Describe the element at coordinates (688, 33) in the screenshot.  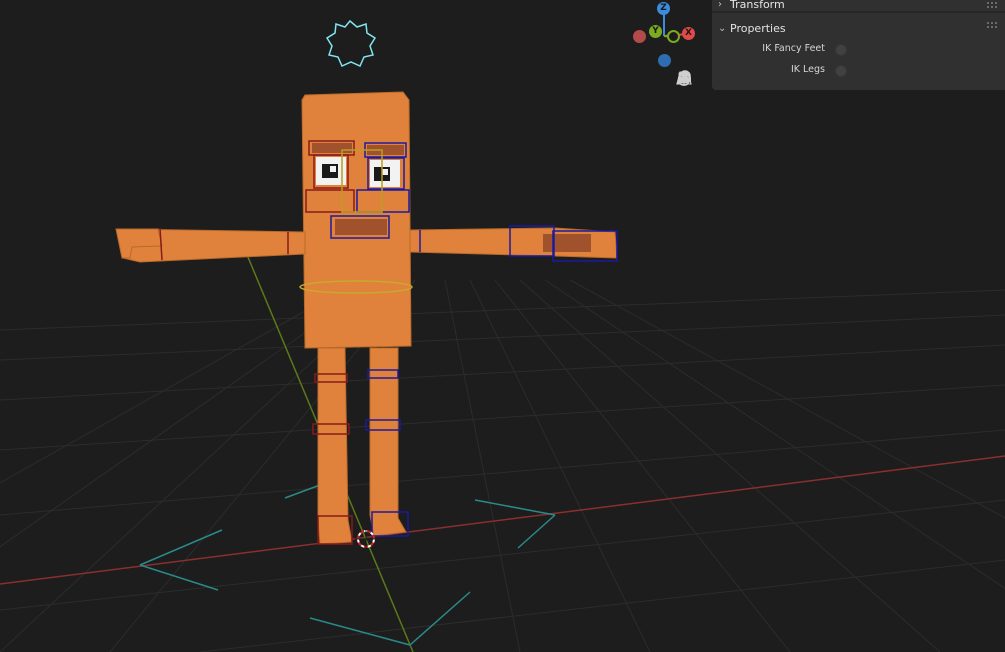
I see `gizmo-x-axis: X` at that location.